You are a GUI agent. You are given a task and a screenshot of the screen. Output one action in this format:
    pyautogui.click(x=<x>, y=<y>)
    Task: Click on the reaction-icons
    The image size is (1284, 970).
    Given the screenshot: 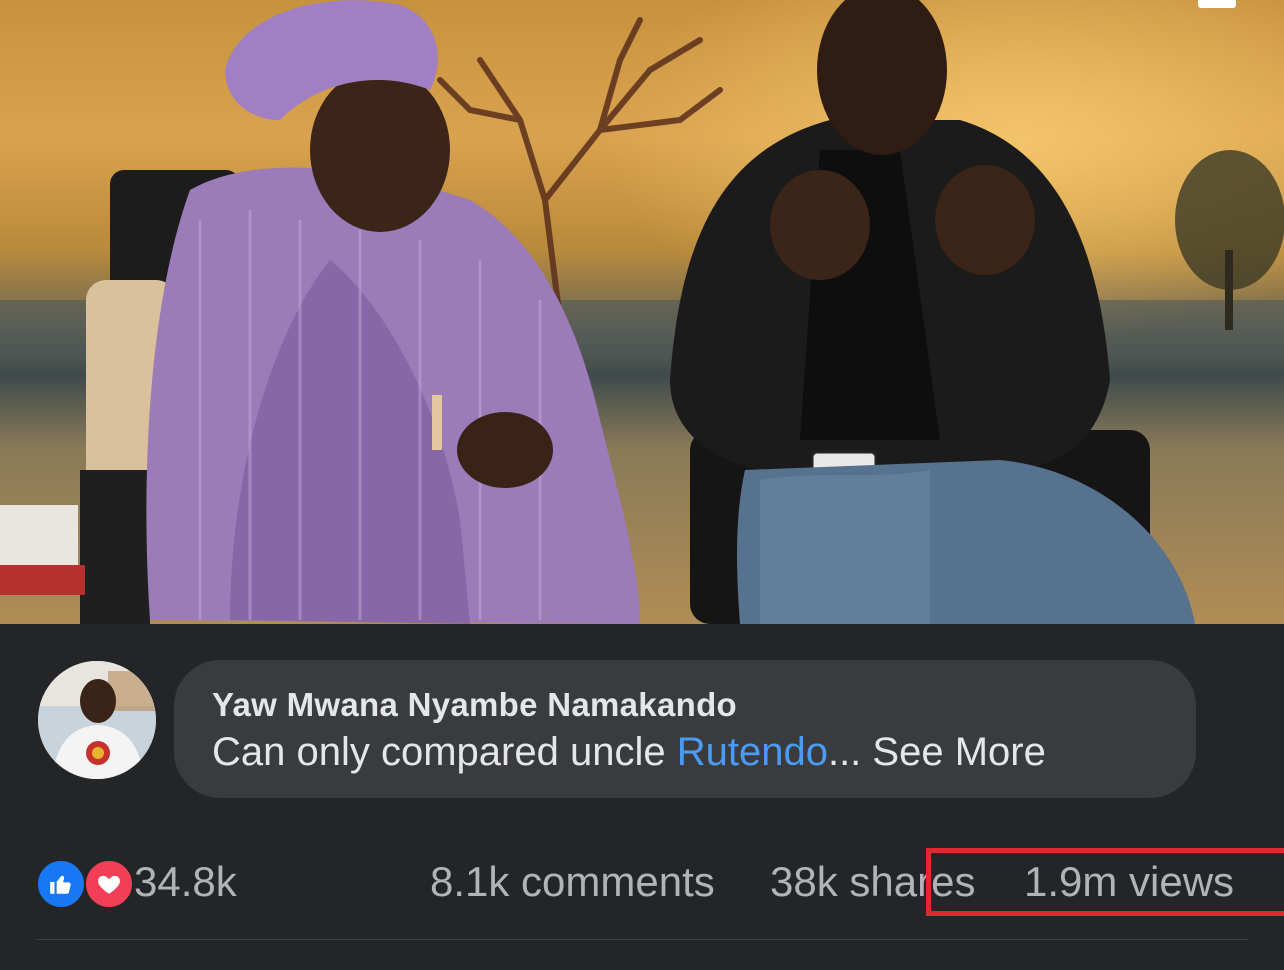 What is the action you would take?
    pyautogui.click(x=86, y=884)
    